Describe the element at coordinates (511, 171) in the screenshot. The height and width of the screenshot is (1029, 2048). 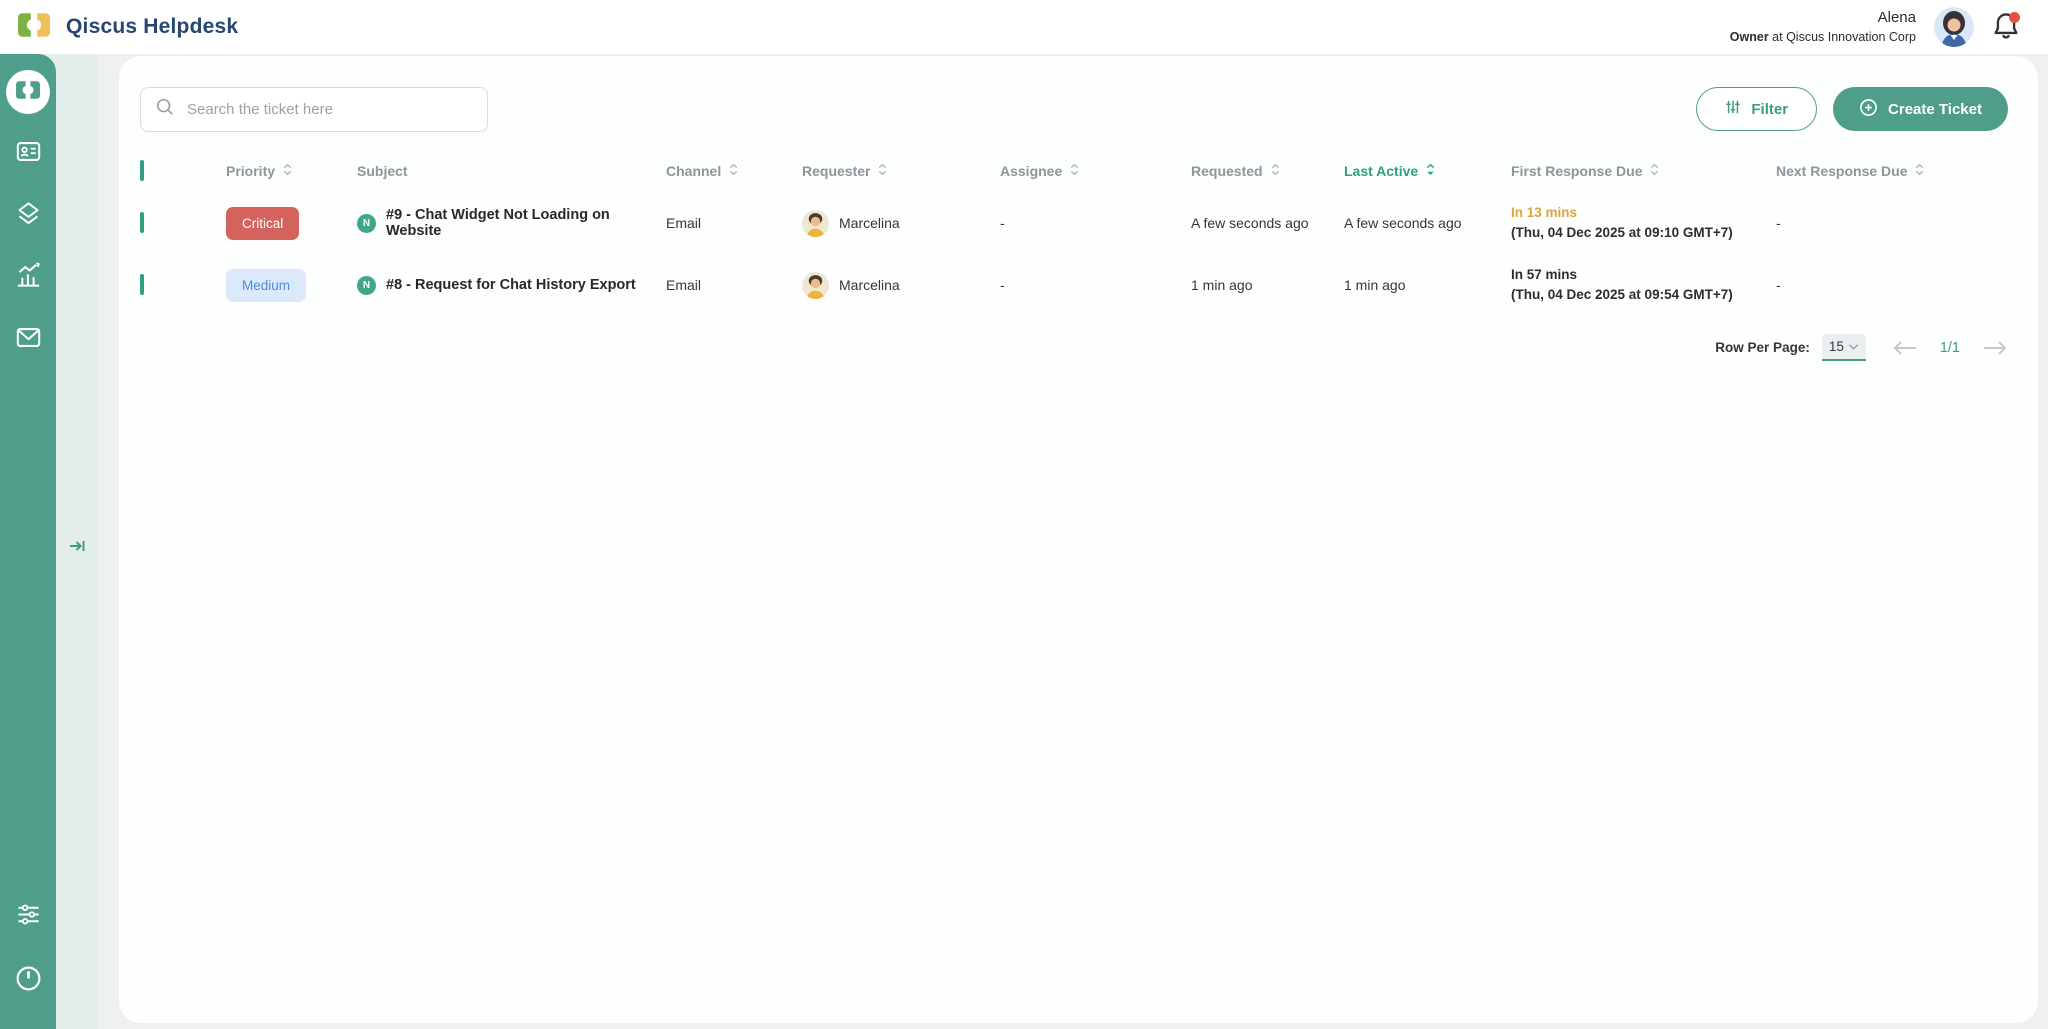
I see `column-header-subject: Subject` at that location.